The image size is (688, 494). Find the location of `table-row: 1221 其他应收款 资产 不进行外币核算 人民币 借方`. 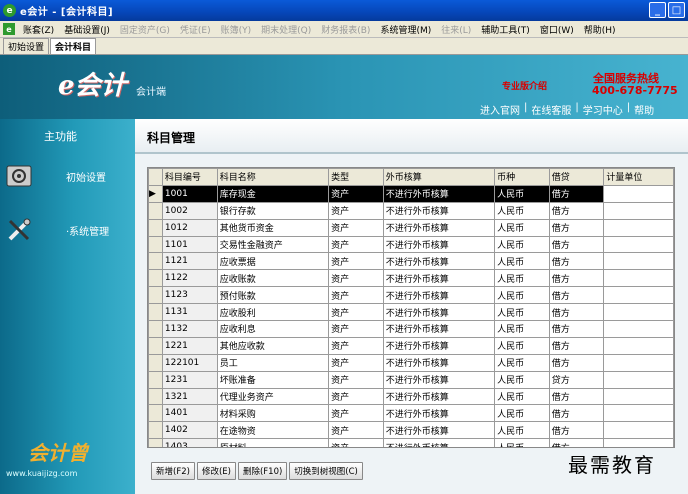

table-row: 1221 其他应收款 资产 不进行外币核算 人民币 借方 is located at coordinates (411, 345).